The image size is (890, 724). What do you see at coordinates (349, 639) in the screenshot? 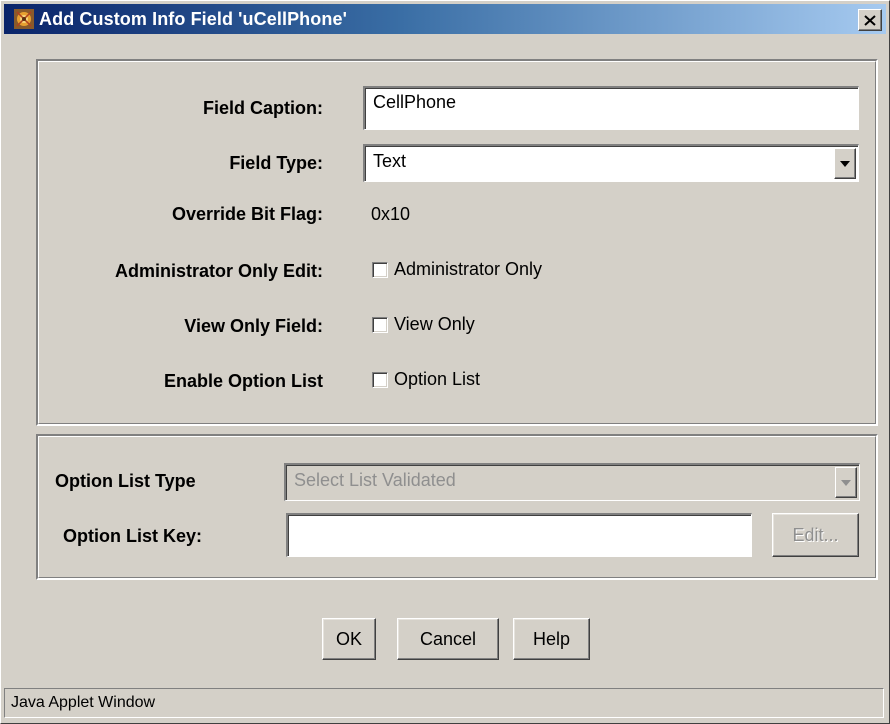
I see `ok-button: OK` at bounding box center [349, 639].